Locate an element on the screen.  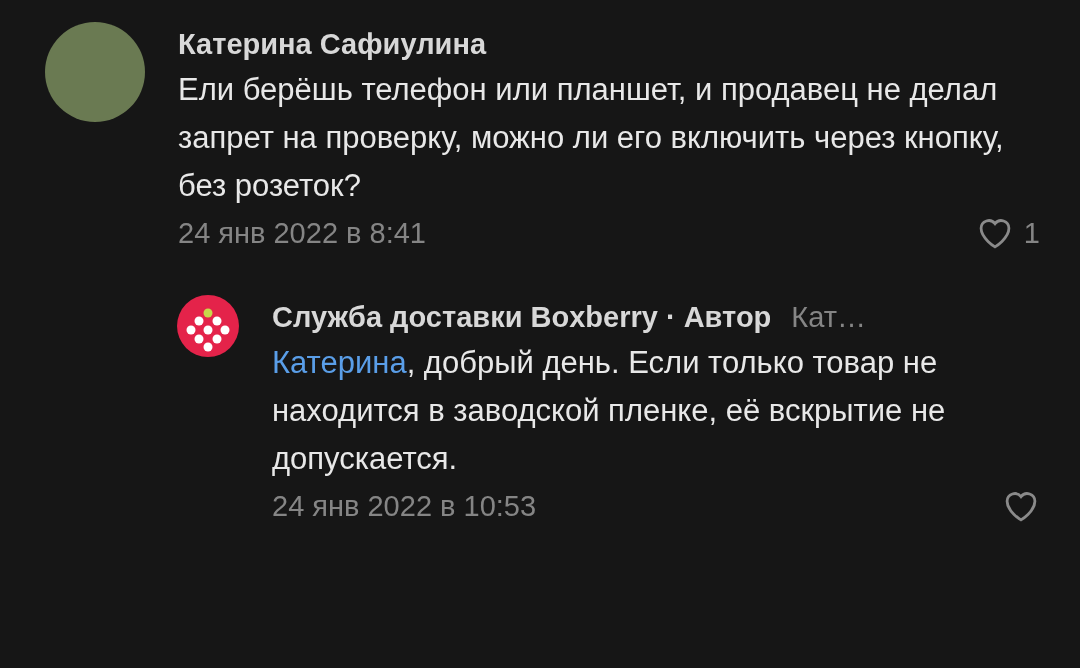
reply-date: 24 янв 2022 в 10:53 is located at coordinates (404, 506).